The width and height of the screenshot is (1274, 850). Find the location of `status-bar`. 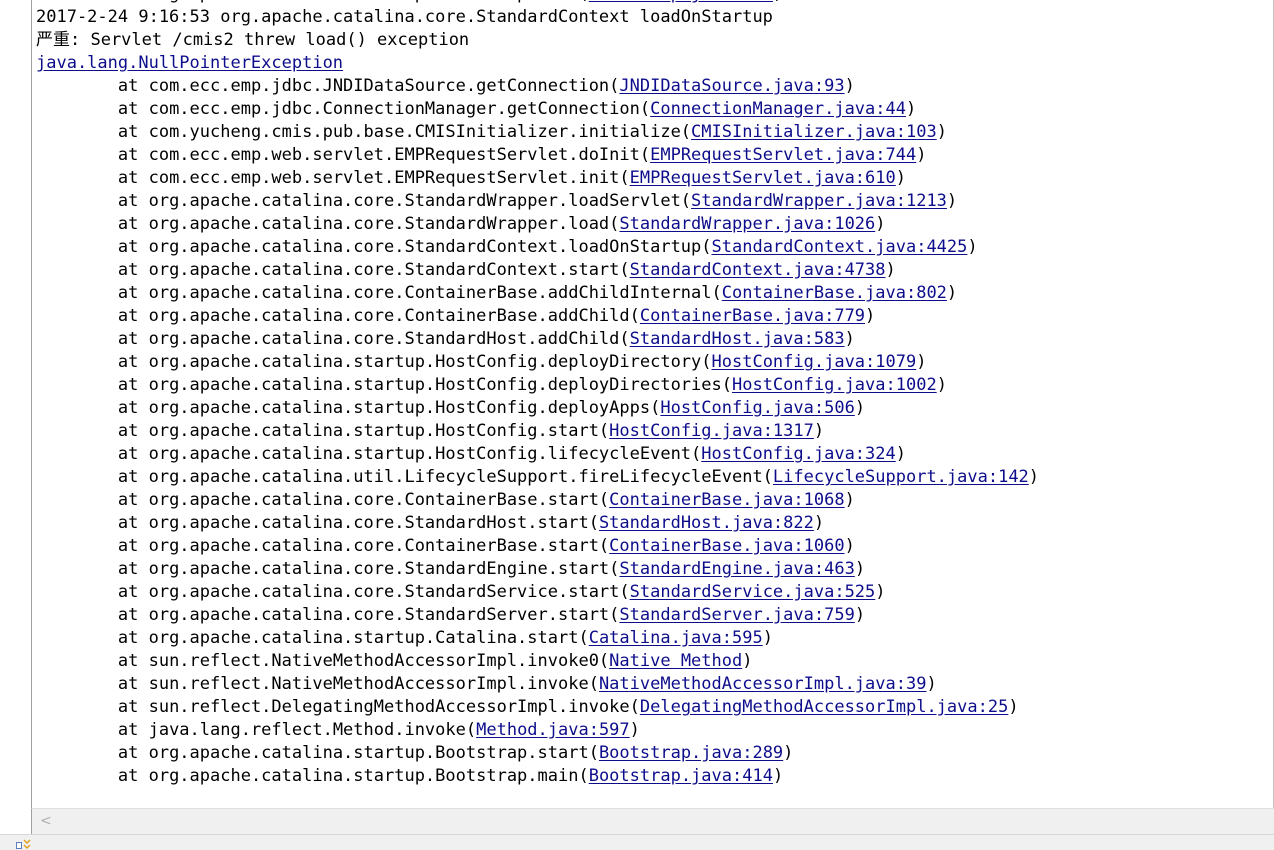

status-bar is located at coordinates (637, 842).